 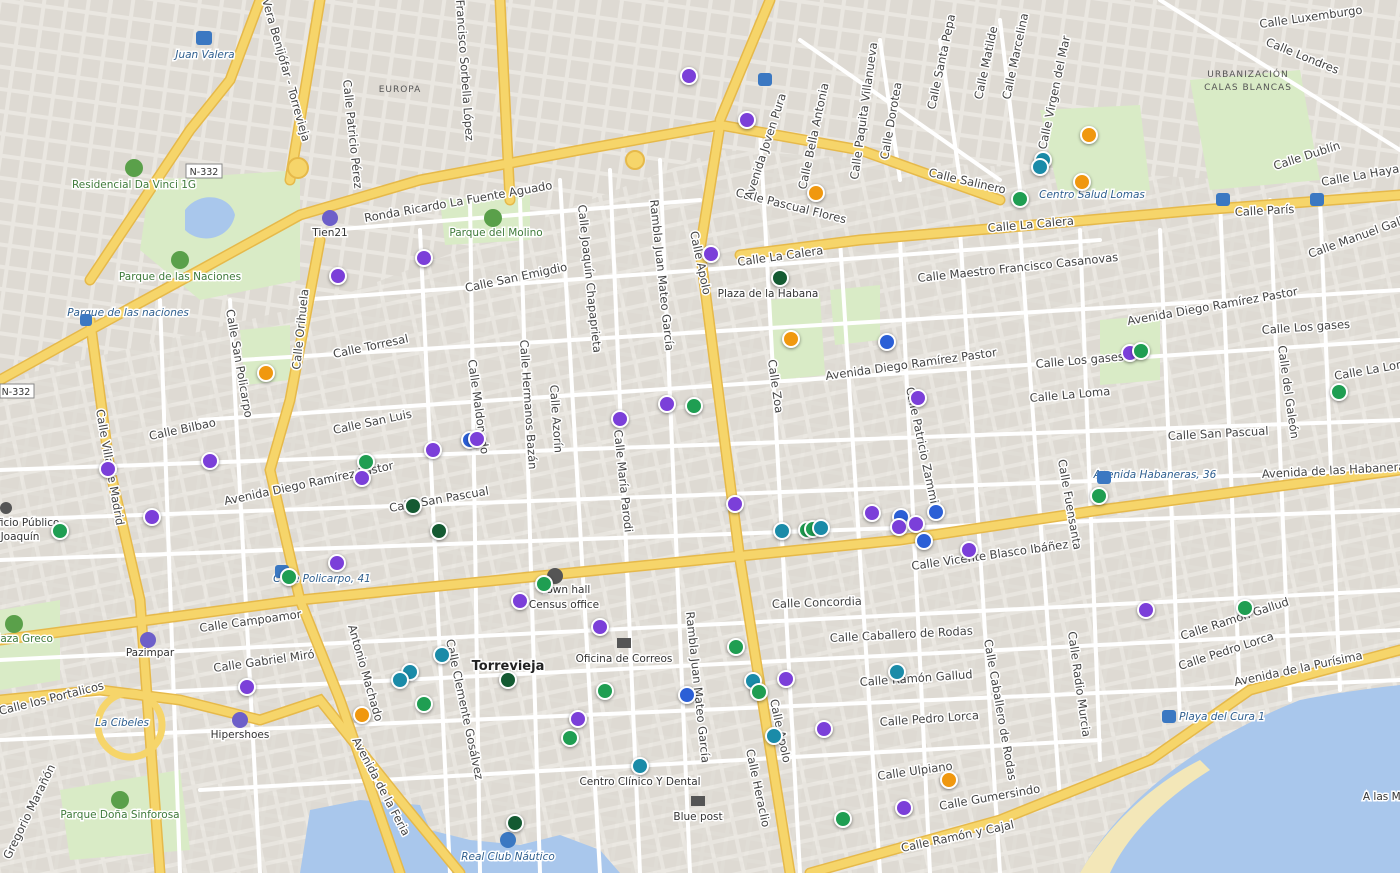 What do you see at coordinates (134, 185) in the screenshot?
I see `poi-label-residencial: Residencial Da Vinci 1G` at bounding box center [134, 185].